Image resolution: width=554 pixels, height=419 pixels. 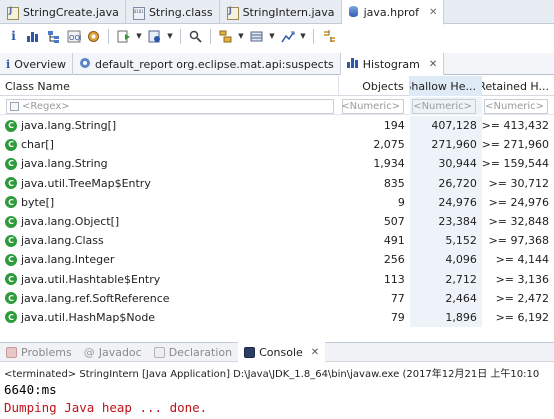 What do you see at coordinates (397, 298) in the screenshot?
I see `objects-cell: 77` at bounding box center [397, 298].